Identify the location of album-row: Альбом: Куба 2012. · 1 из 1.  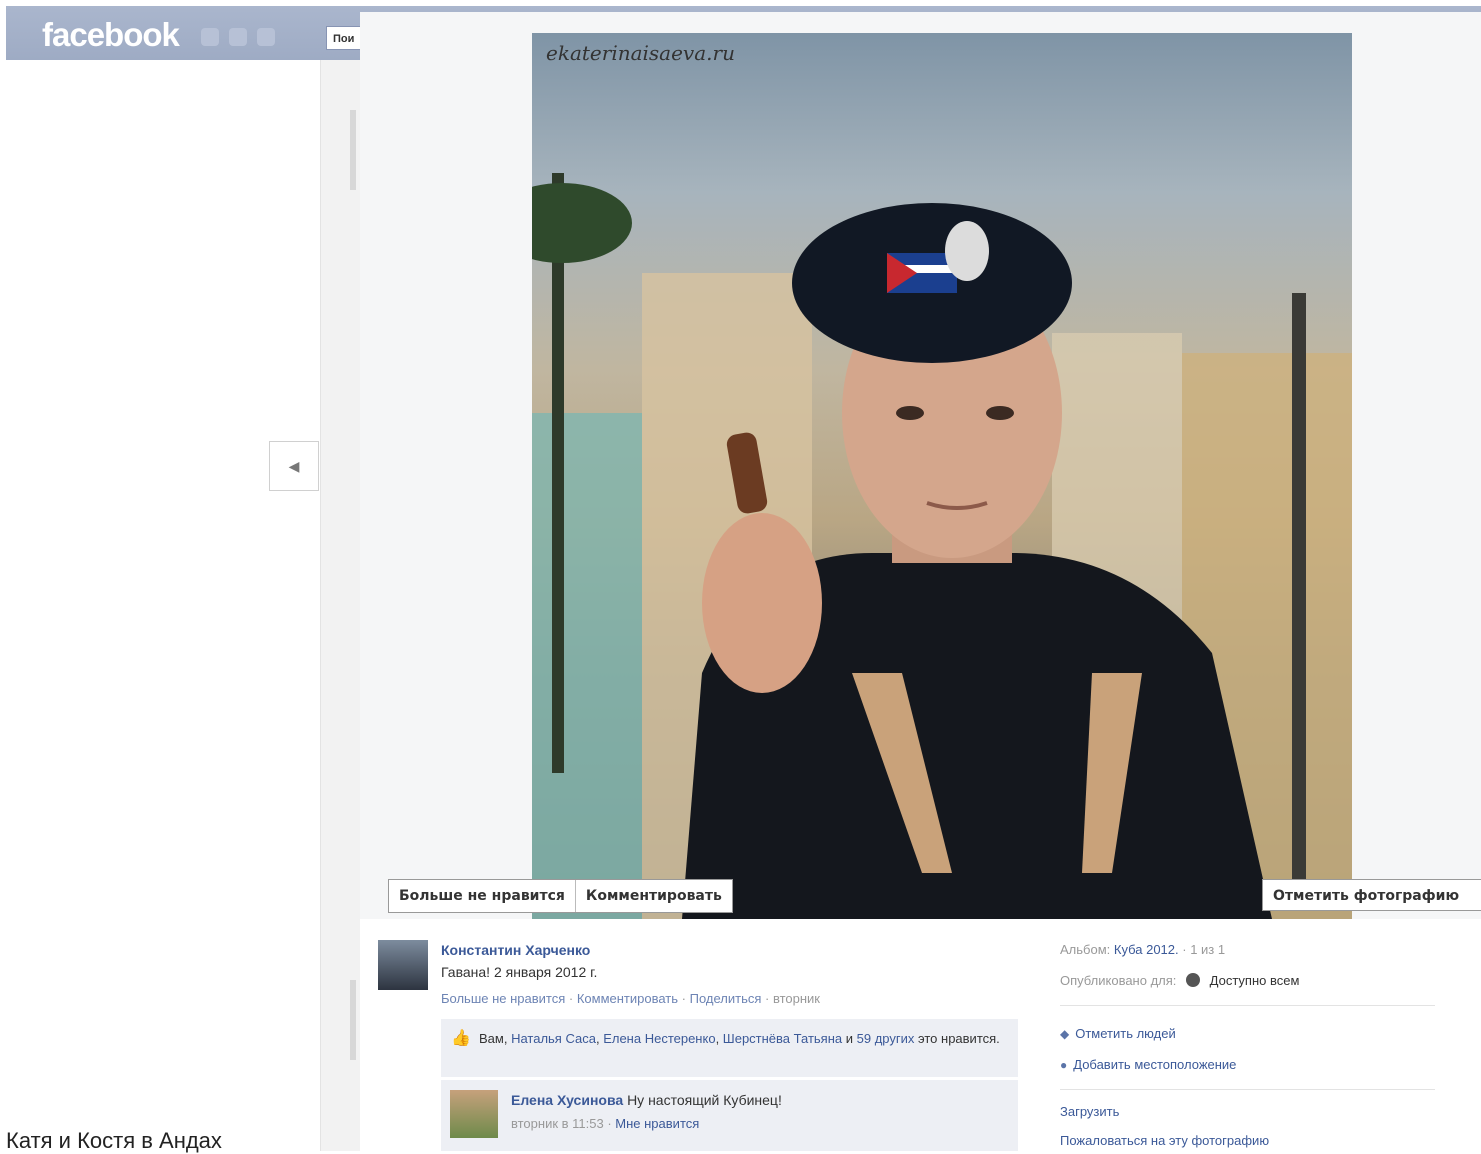
(1143, 949).